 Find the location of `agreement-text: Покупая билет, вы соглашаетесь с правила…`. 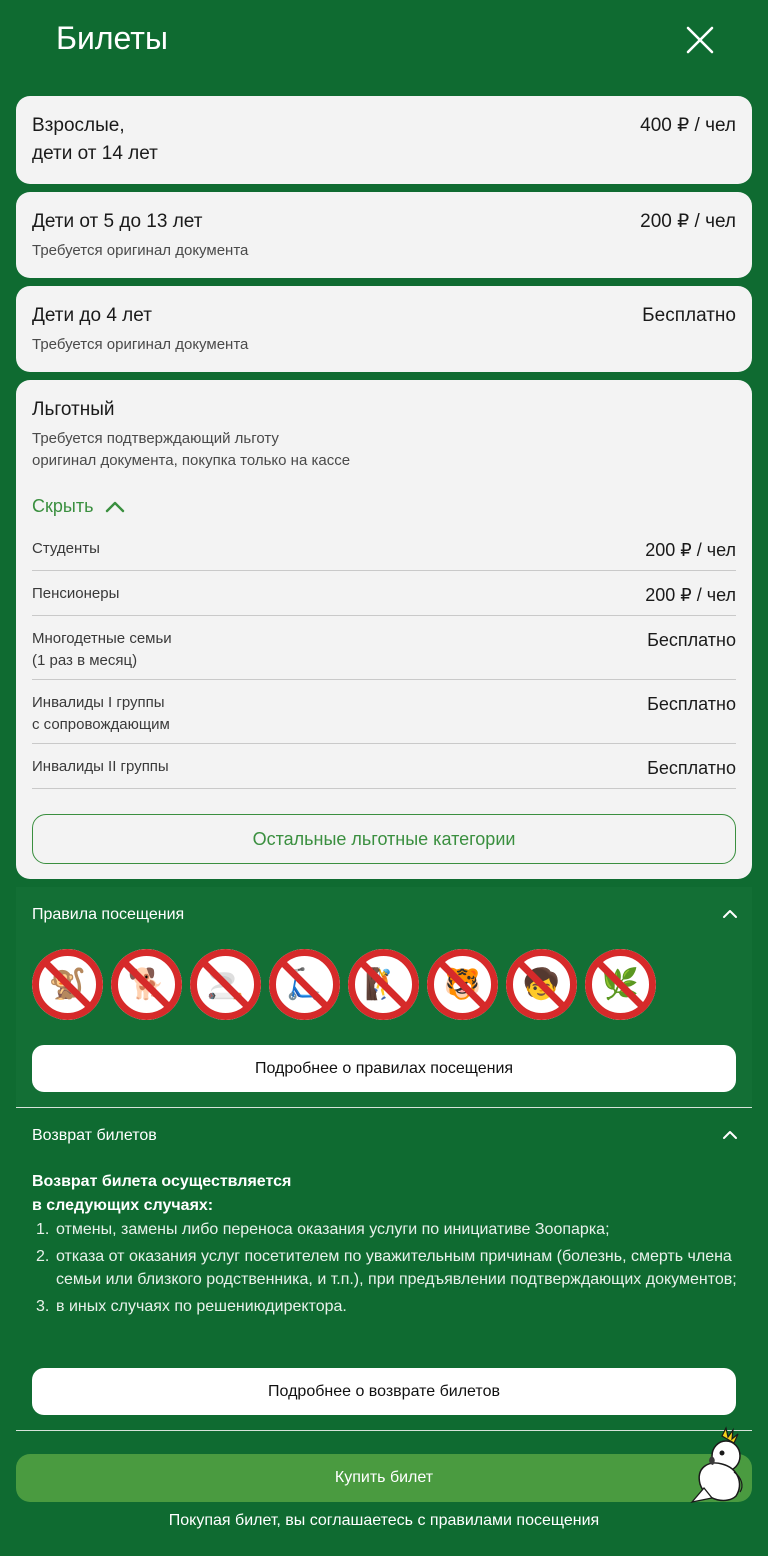

agreement-text: Покупая билет, вы соглашаетесь с правила… is located at coordinates (384, 1520).